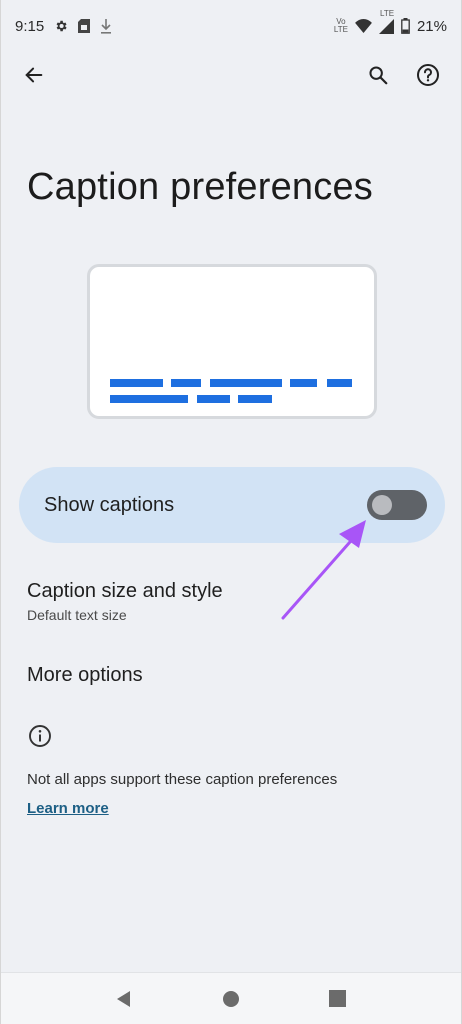  What do you see at coordinates (34, 75) in the screenshot?
I see `arrow-back-icon` at bounding box center [34, 75].